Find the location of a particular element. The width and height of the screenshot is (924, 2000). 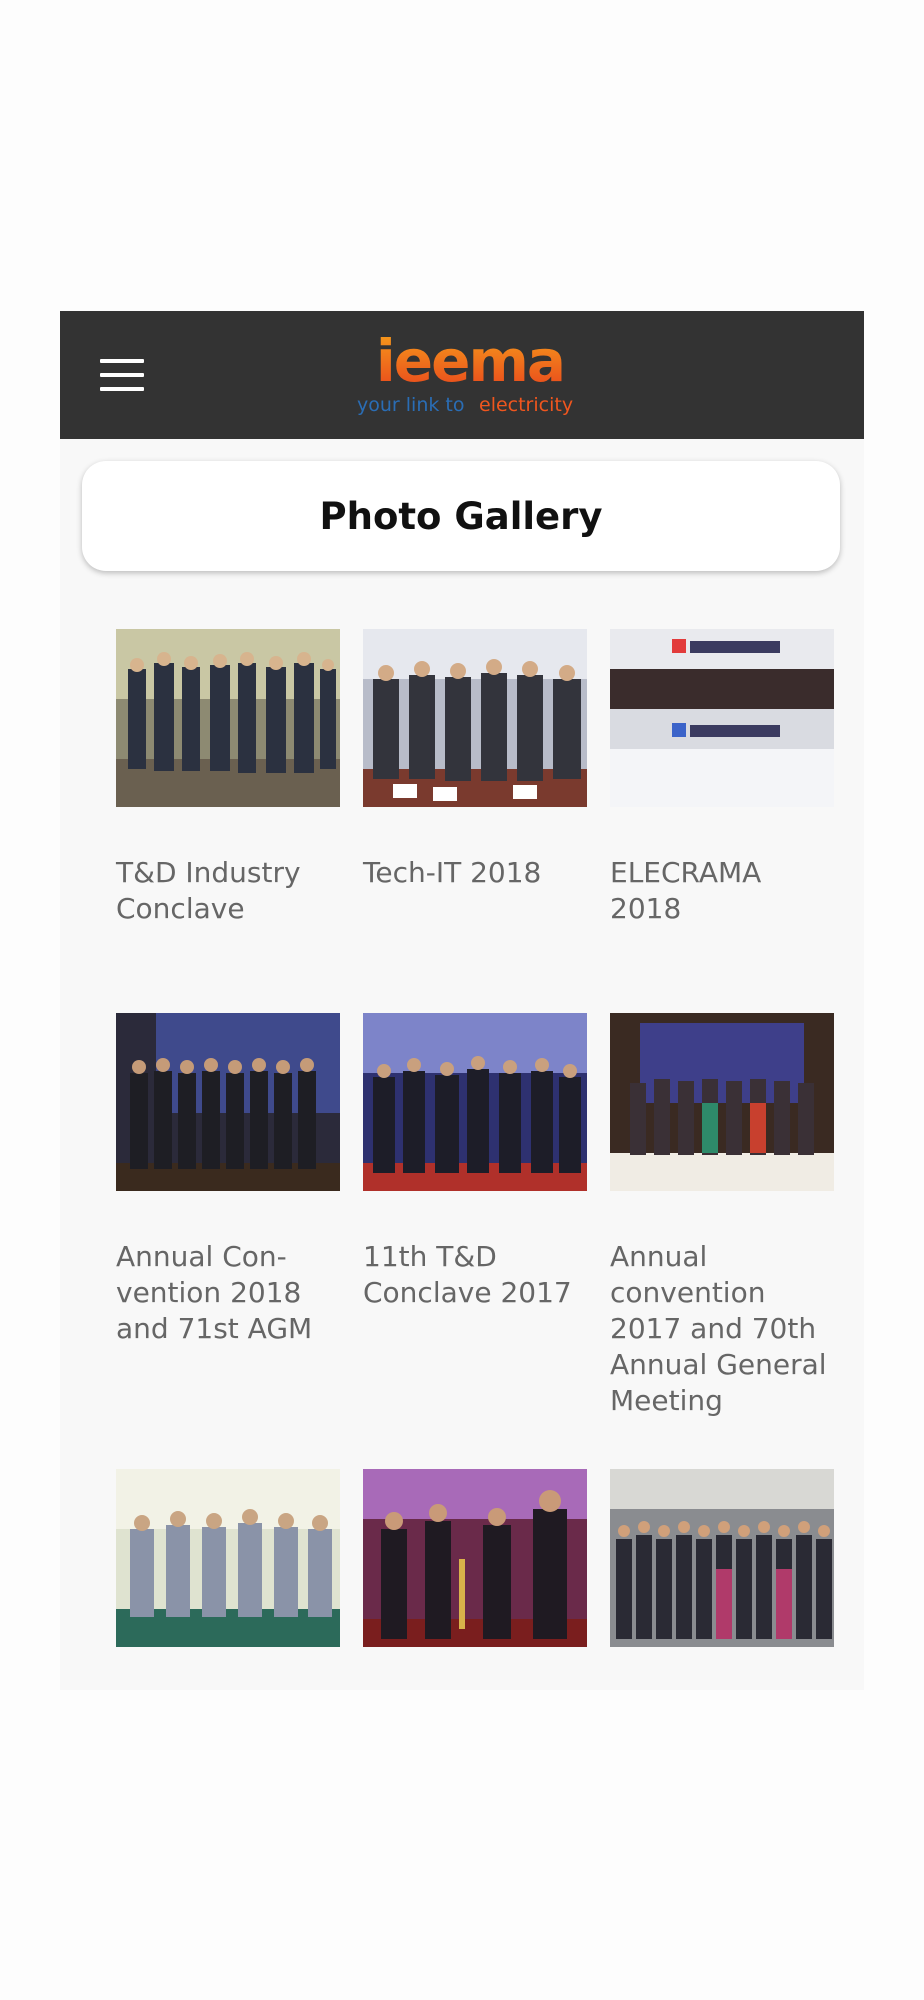

gallery-caption: Annual Con-vention 2018 and 71st AGM is located at coordinates (228, 1293).